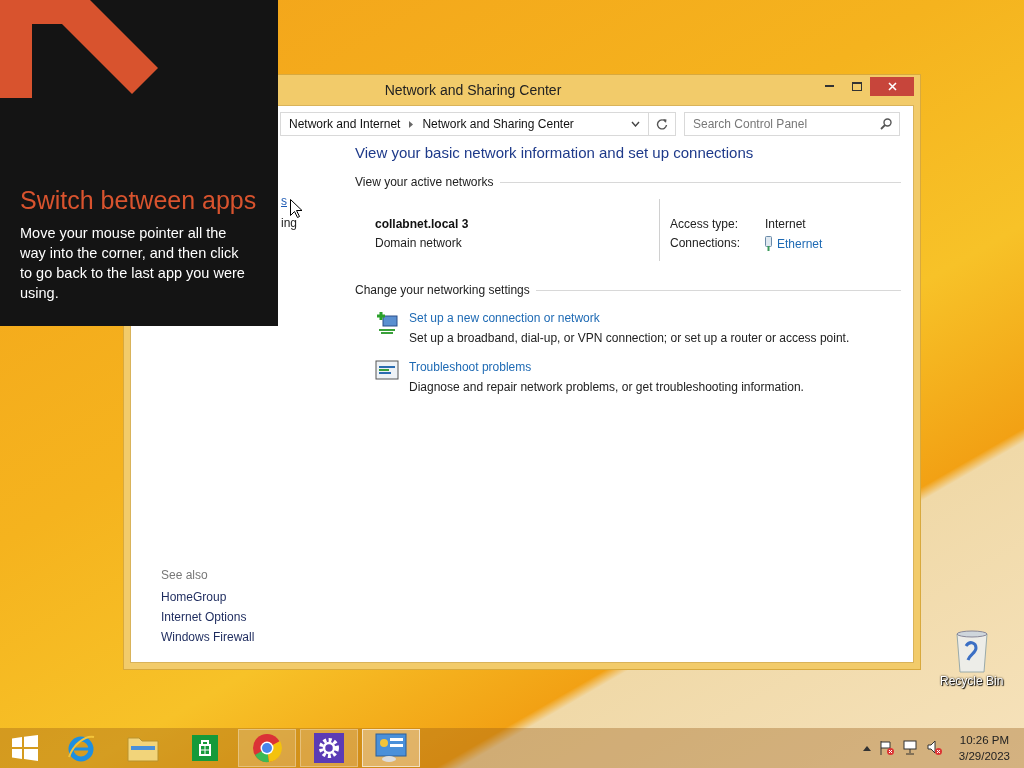 This screenshot has height=768, width=1024. What do you see at coordinates (629, 338) in the screenshot?
I see `task-description: Set up a broadband, dial-up, or VPN connection; or set up a router or access point.` at bounding box center [629, 338].